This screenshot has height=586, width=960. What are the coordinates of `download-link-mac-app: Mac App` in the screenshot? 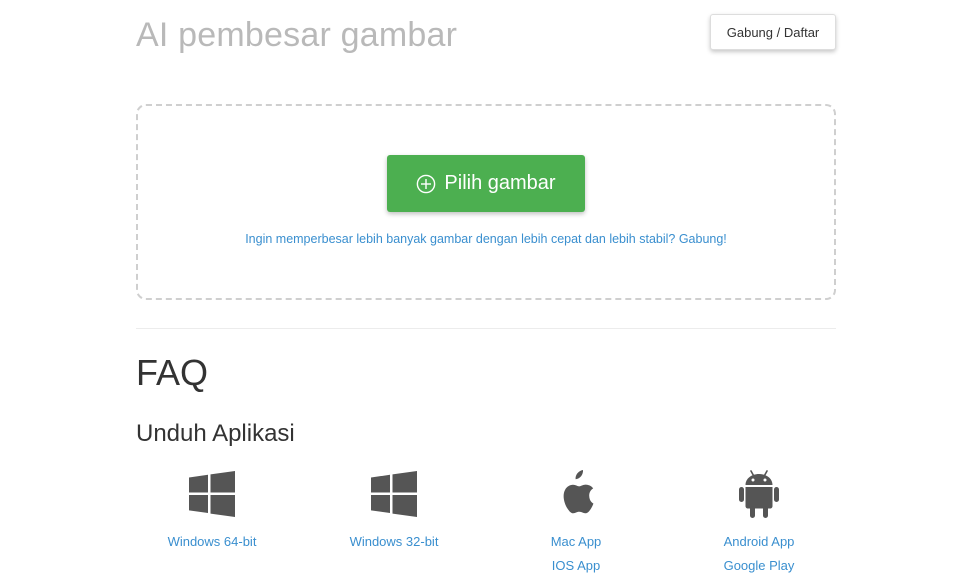 It's located at (576, 542).